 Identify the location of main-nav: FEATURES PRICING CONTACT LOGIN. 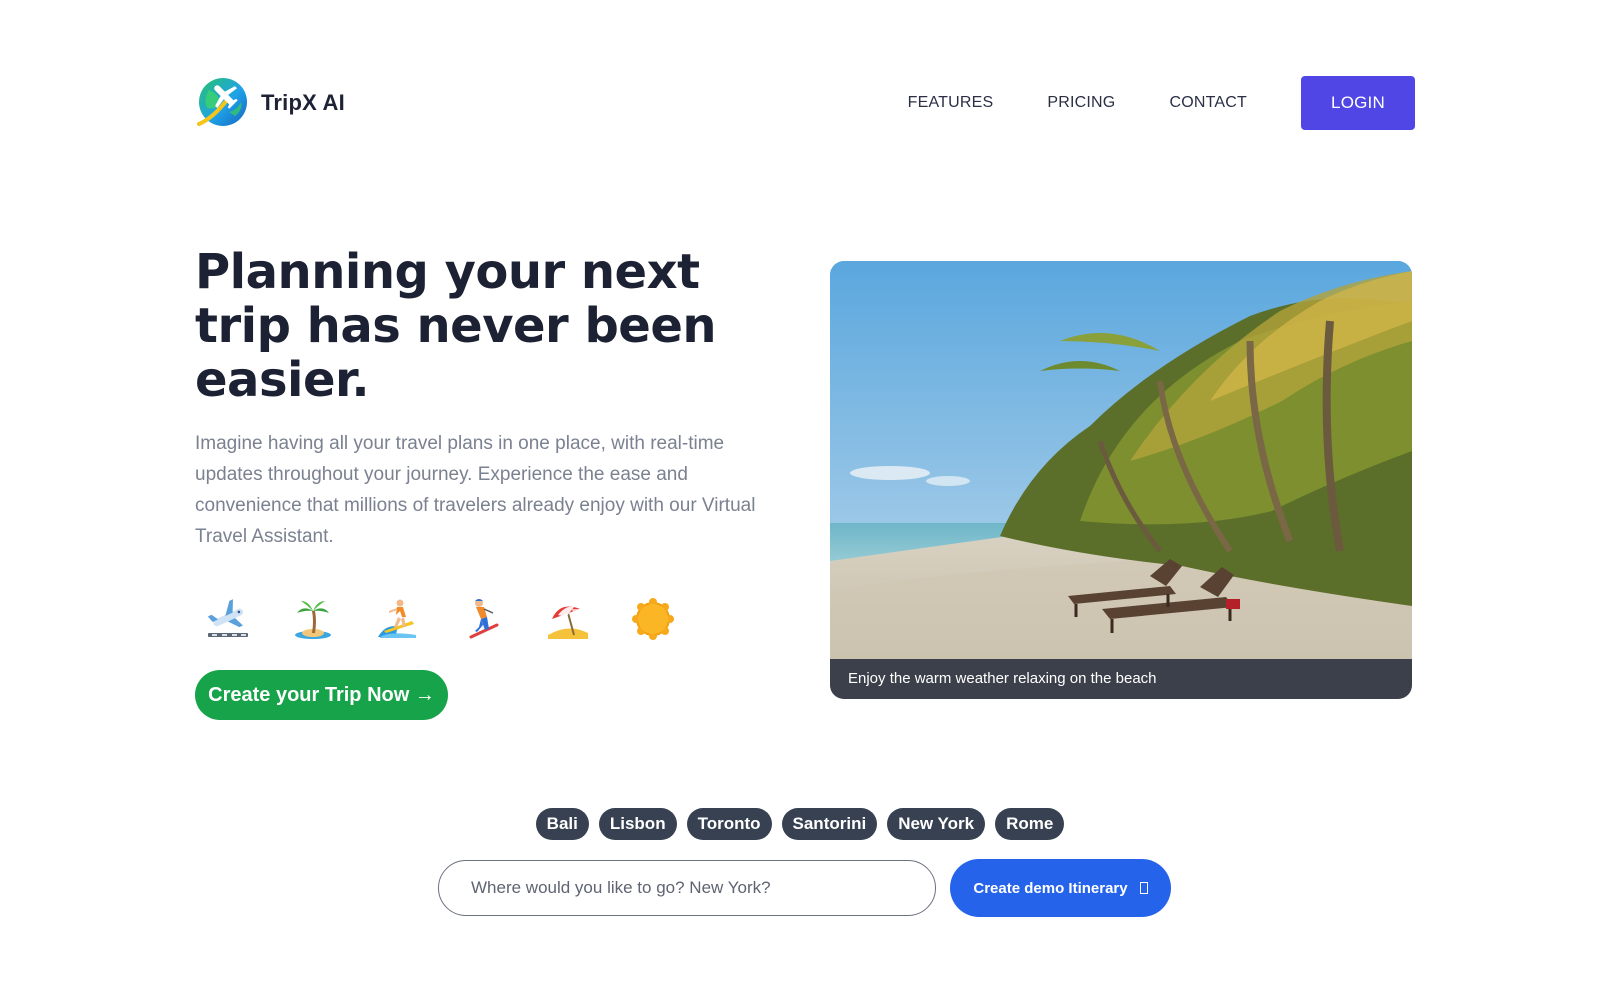
(1161, 103).